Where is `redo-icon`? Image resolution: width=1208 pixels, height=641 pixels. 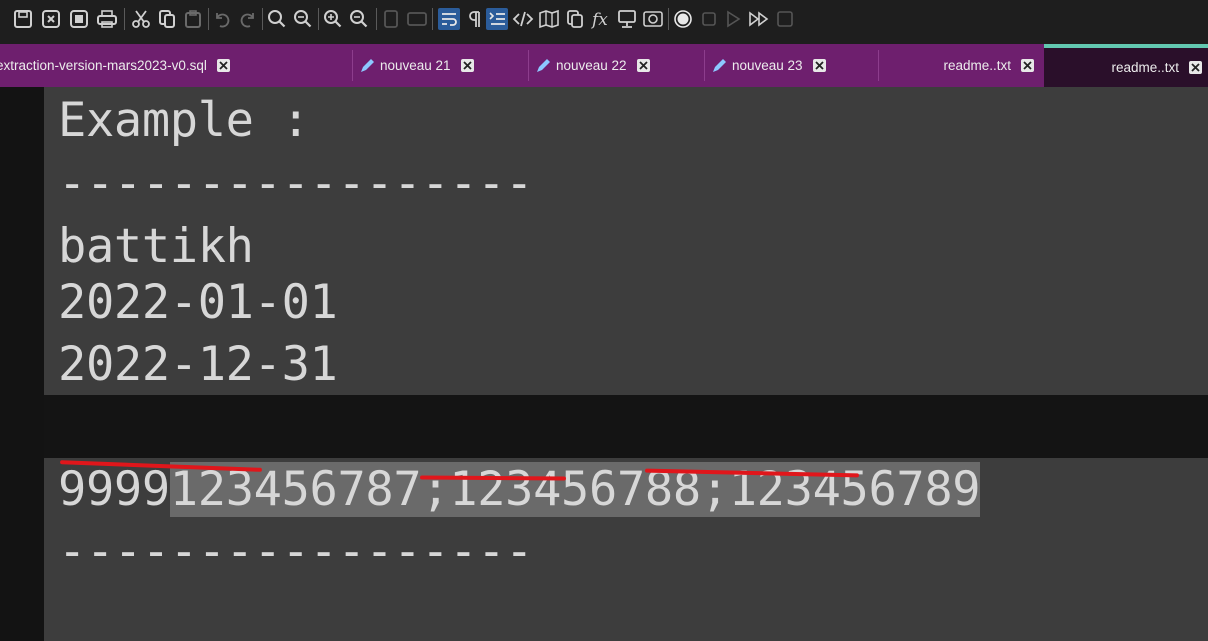
redo-icon is located at coordinates (247, 19).